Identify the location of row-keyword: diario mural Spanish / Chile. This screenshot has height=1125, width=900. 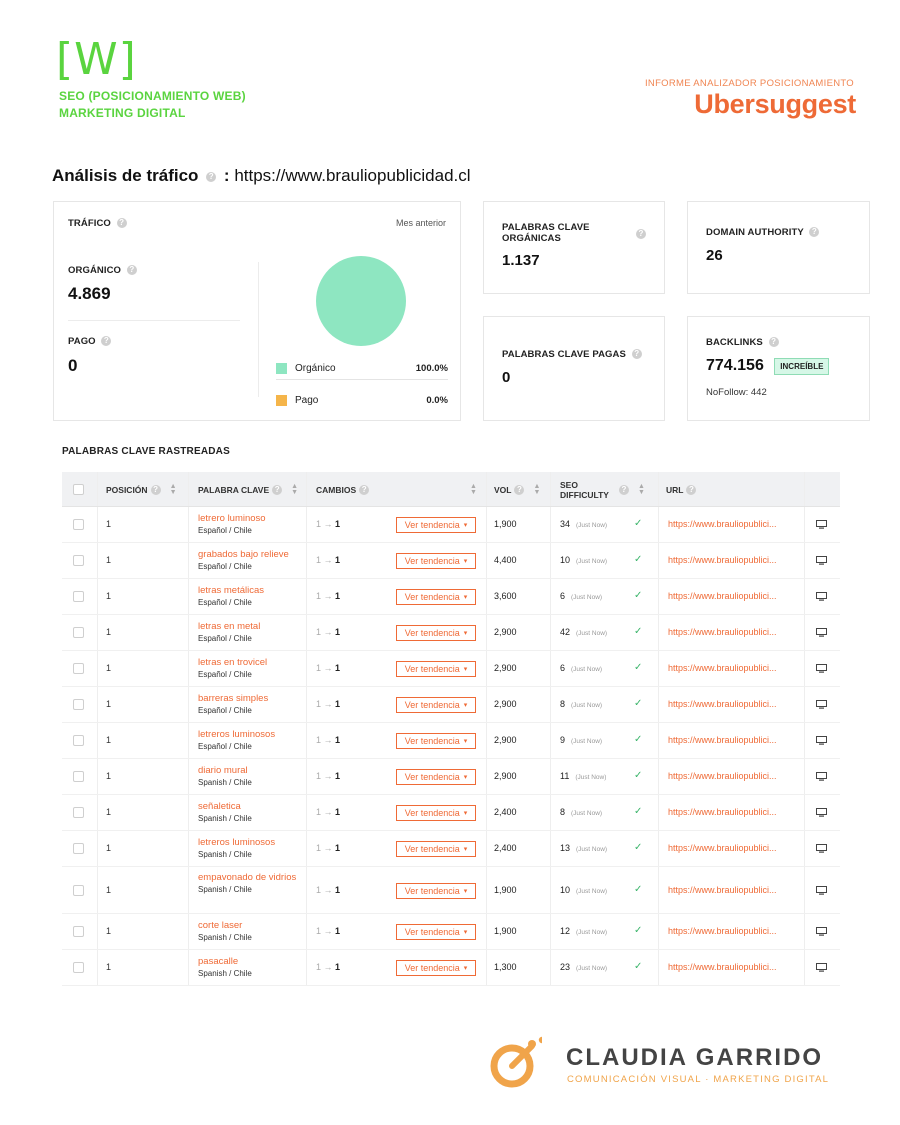
(252, 776).